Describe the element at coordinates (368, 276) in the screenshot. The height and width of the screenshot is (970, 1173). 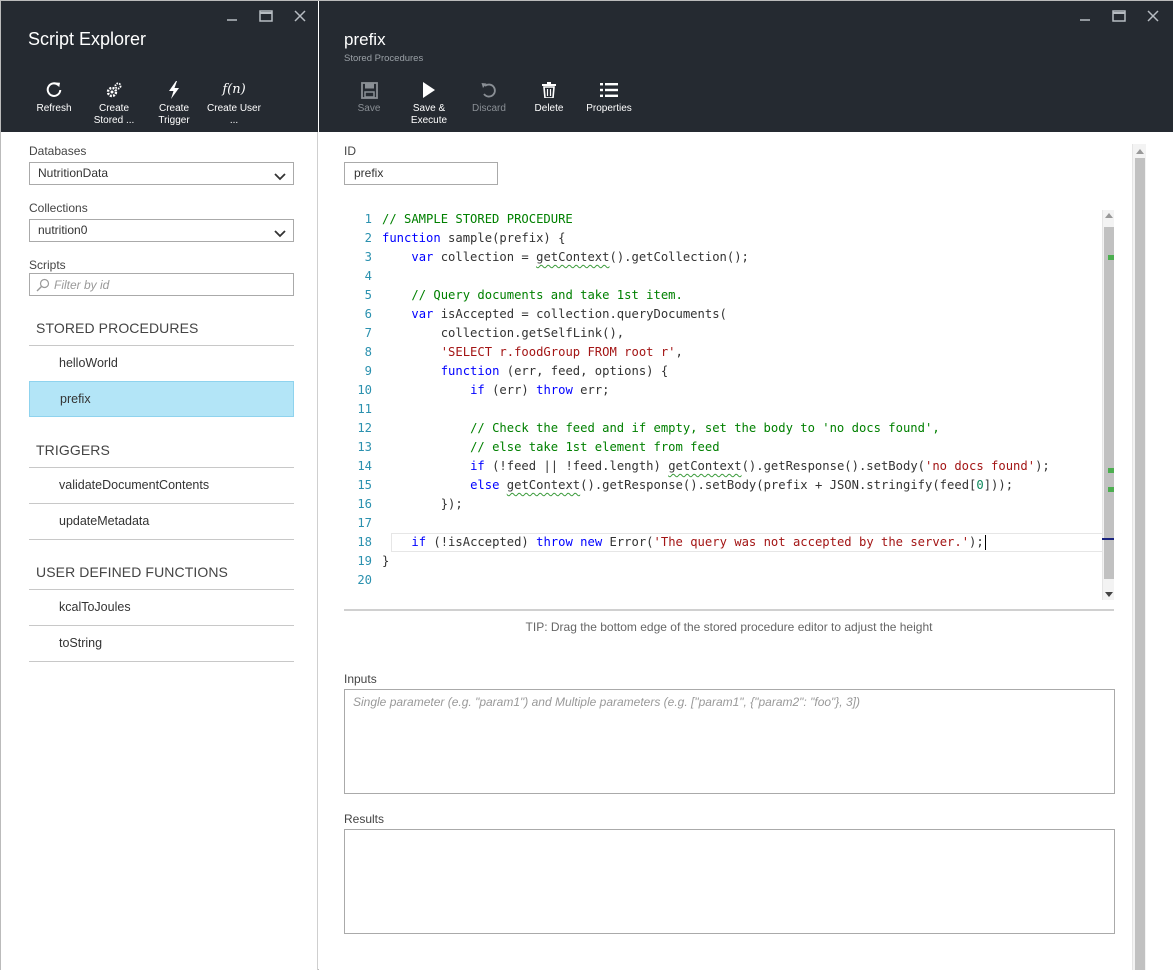
I see `line-number: 4` at that location.